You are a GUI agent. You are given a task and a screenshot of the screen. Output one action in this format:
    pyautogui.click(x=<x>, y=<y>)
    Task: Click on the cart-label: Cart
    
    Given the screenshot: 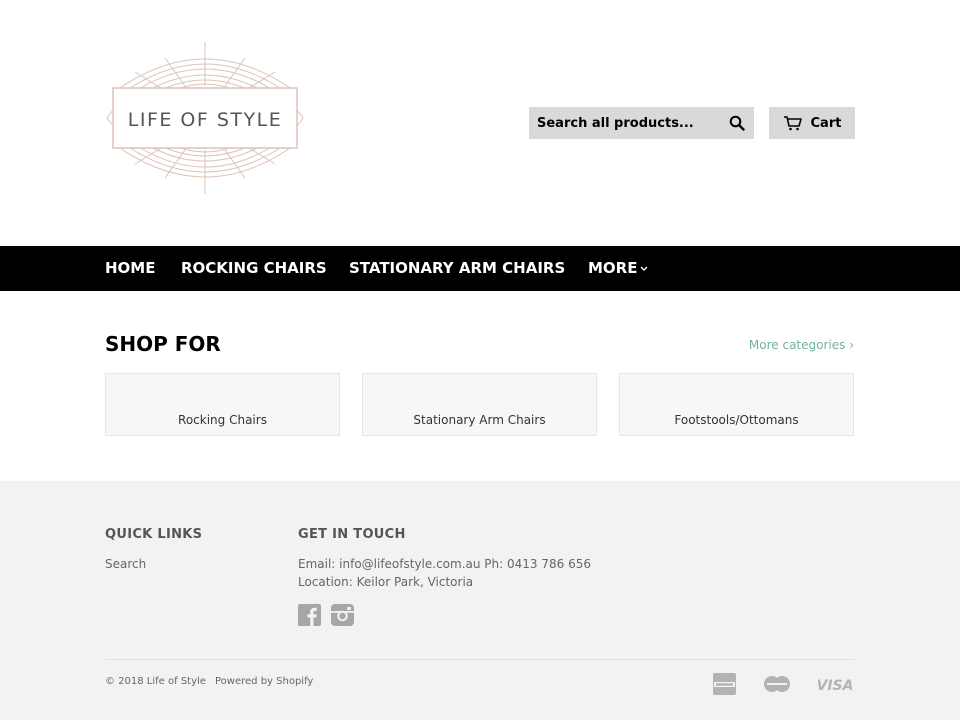 What is the action you would take?
    pyautogui.click(x=826, y=123)
    